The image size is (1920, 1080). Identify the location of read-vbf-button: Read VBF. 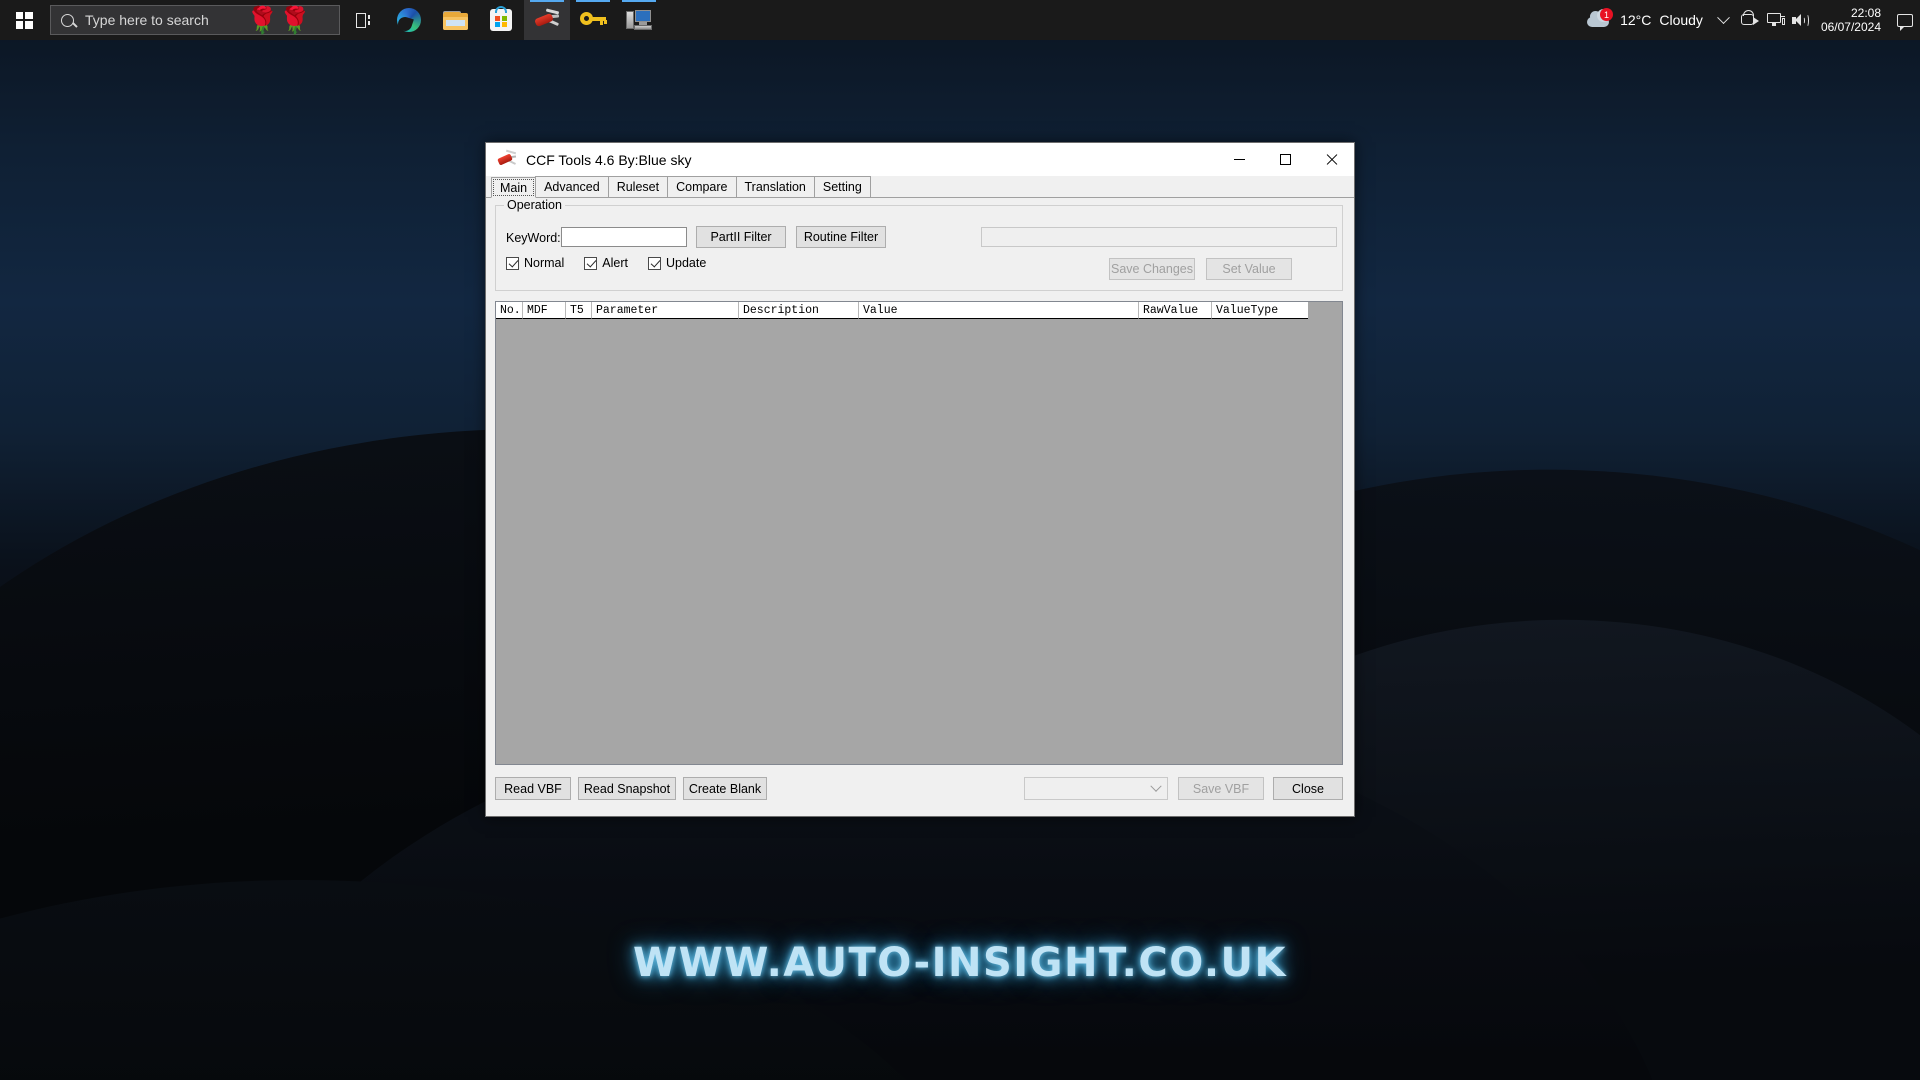
(533, 788).